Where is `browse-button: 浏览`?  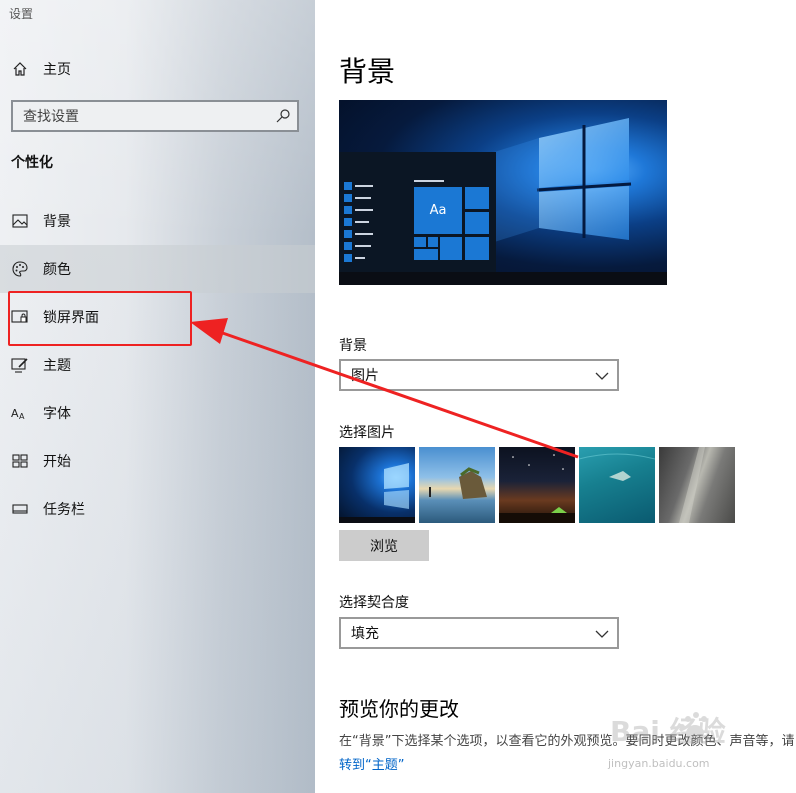 browse-button: 浏览 is located at coordinates (384, 545).